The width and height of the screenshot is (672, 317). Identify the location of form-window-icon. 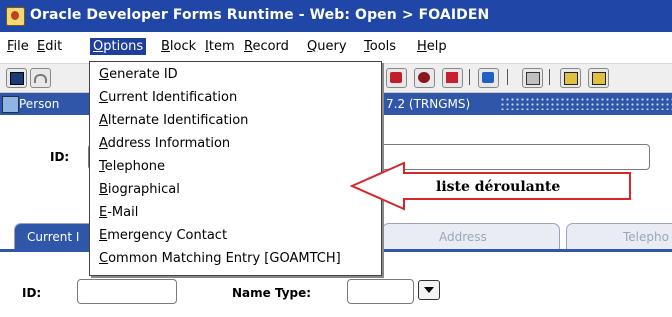
(10, 104).